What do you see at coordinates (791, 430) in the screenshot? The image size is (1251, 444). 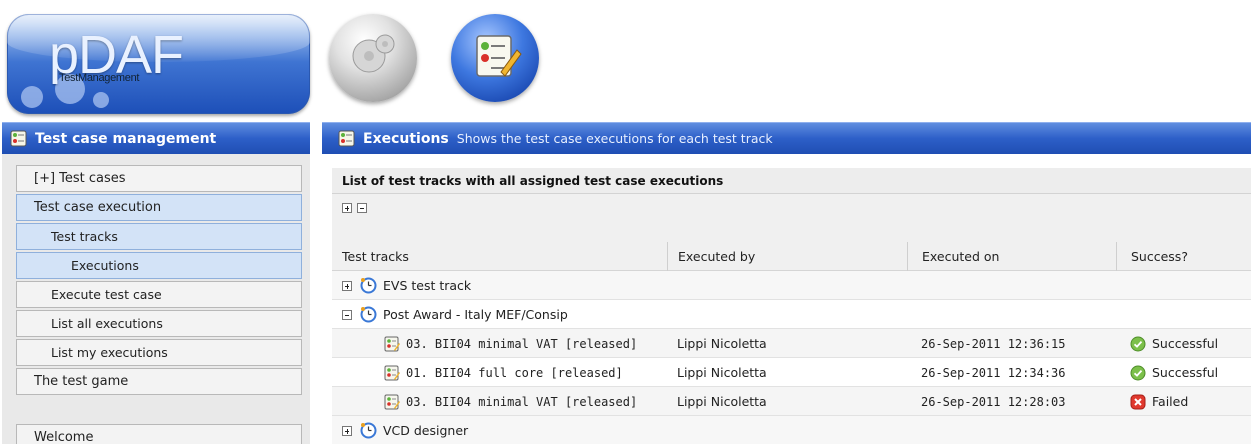 I see `track-row: VCD designer` at bounding box center [791, 430].